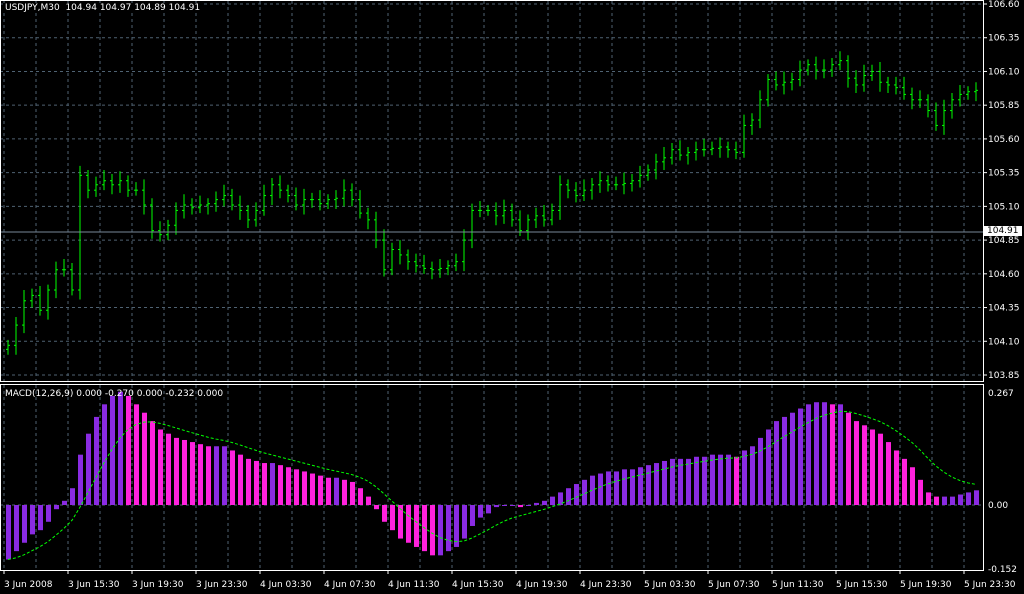  I want to click on time-axis-label: 5 Jun 23:30, so click(990, 585).